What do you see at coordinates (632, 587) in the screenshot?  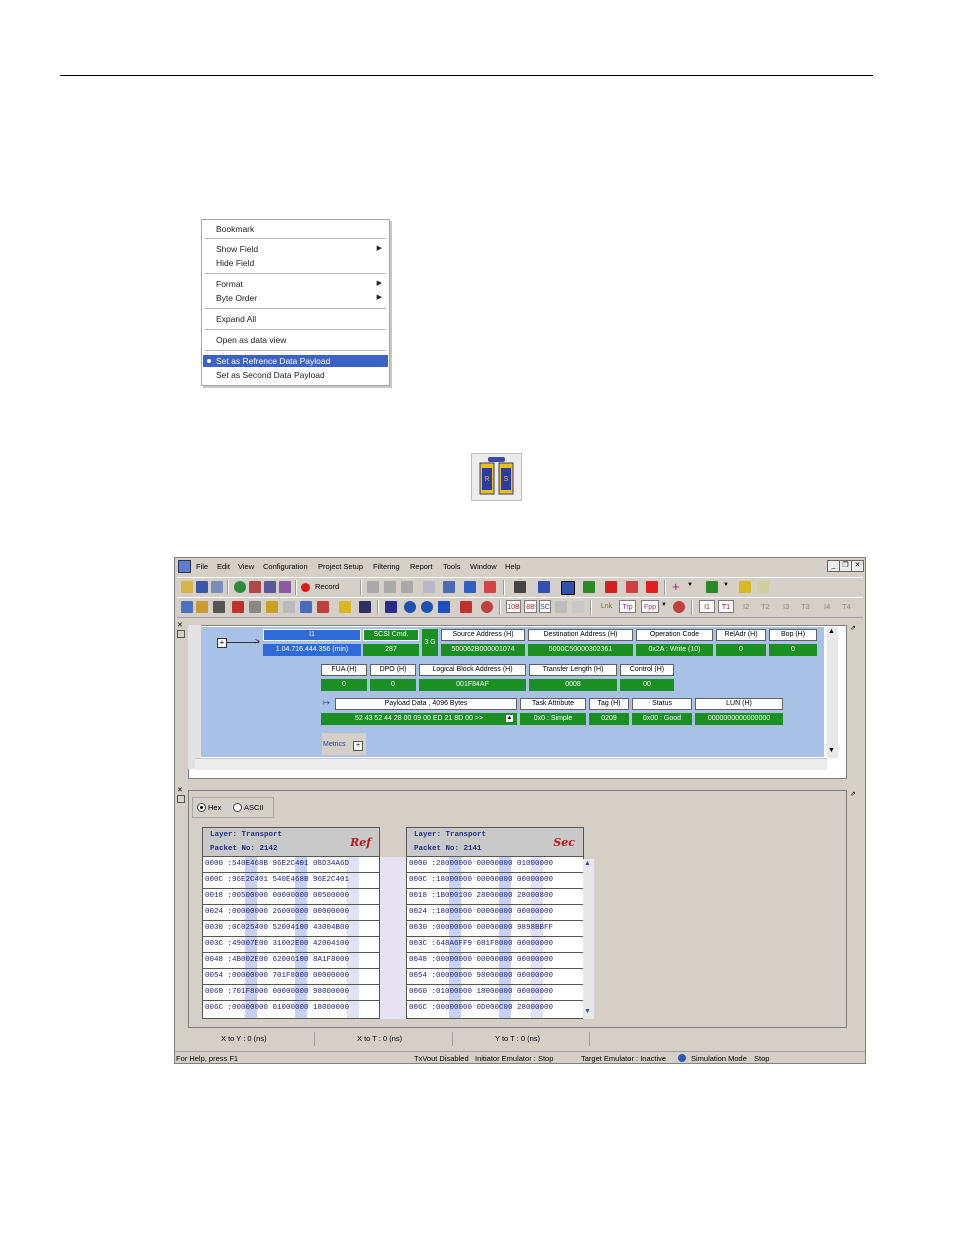 I see `clear-icon` at bounding box center [632, 587].